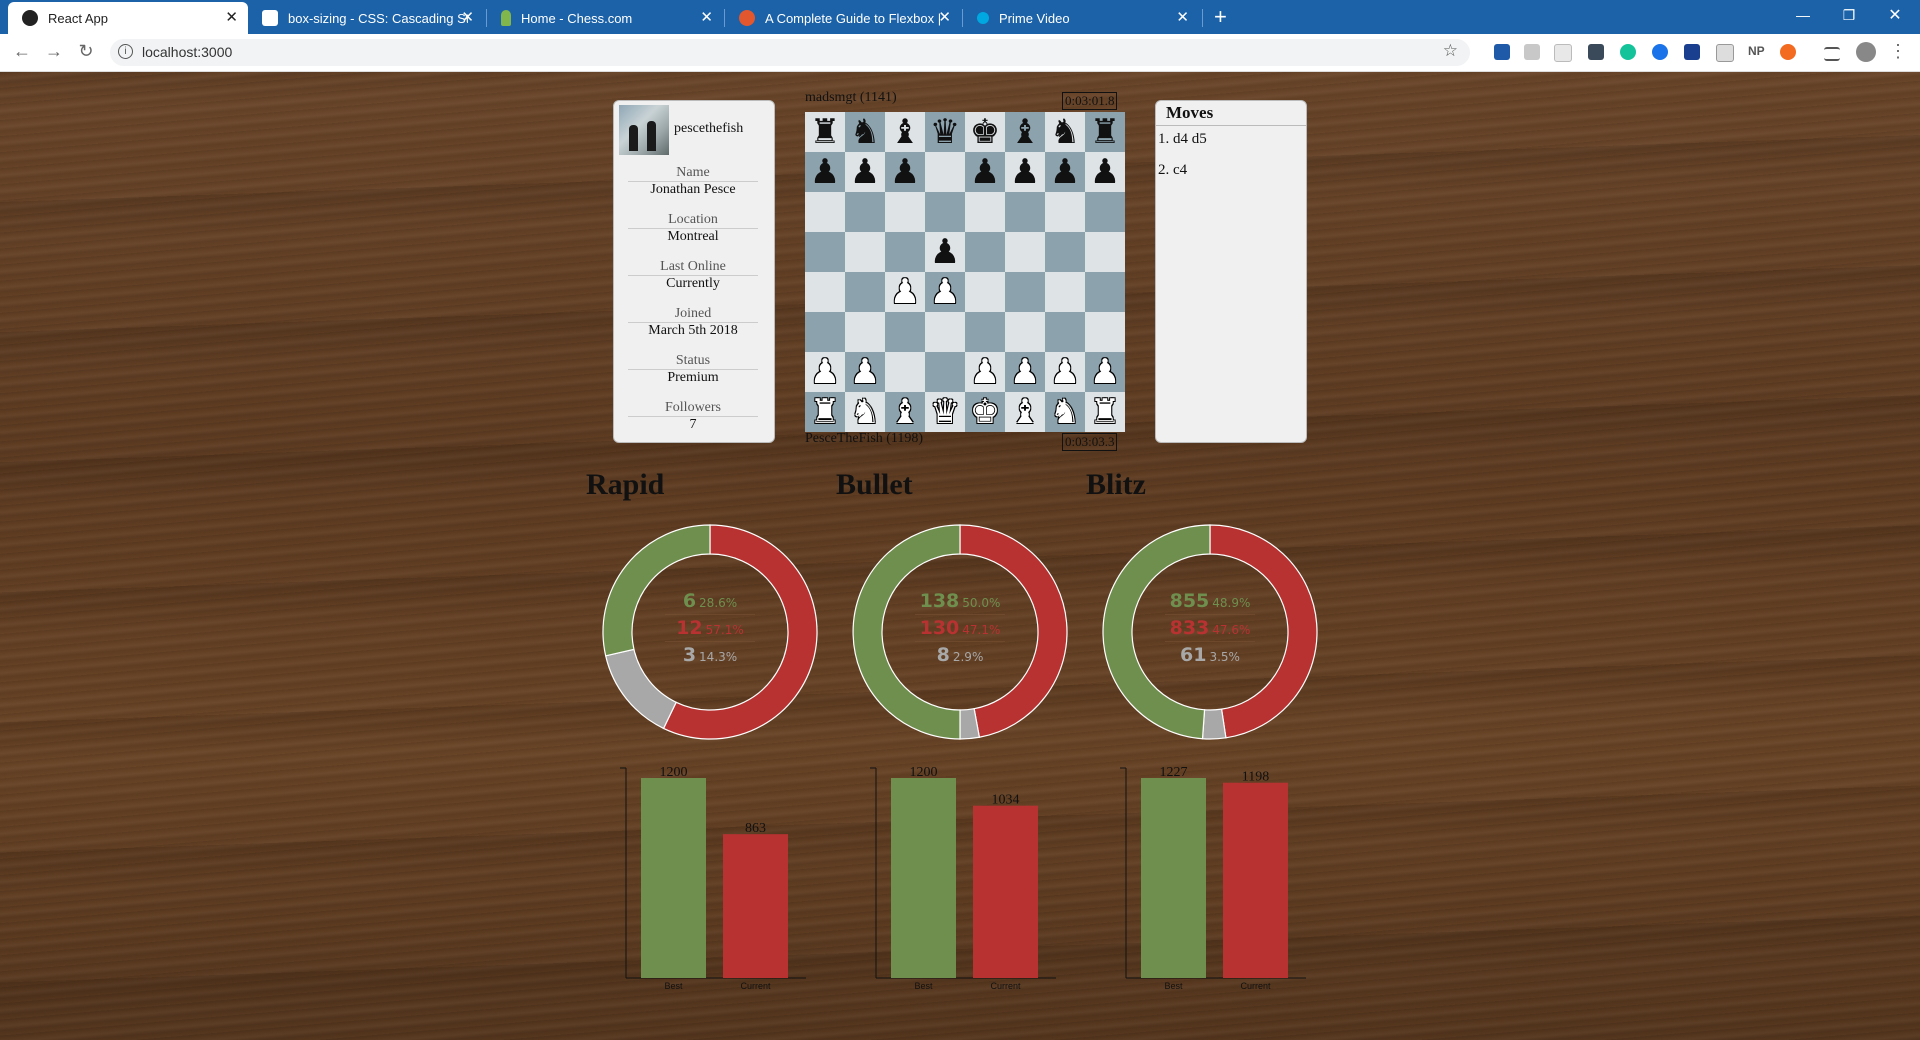 This screenshot has height=1040, width=1920. Describe the element at coordinates (855, 18) in the screenshot. I see `tab-title: A Complete Guide to Flexbox | C` at that location.